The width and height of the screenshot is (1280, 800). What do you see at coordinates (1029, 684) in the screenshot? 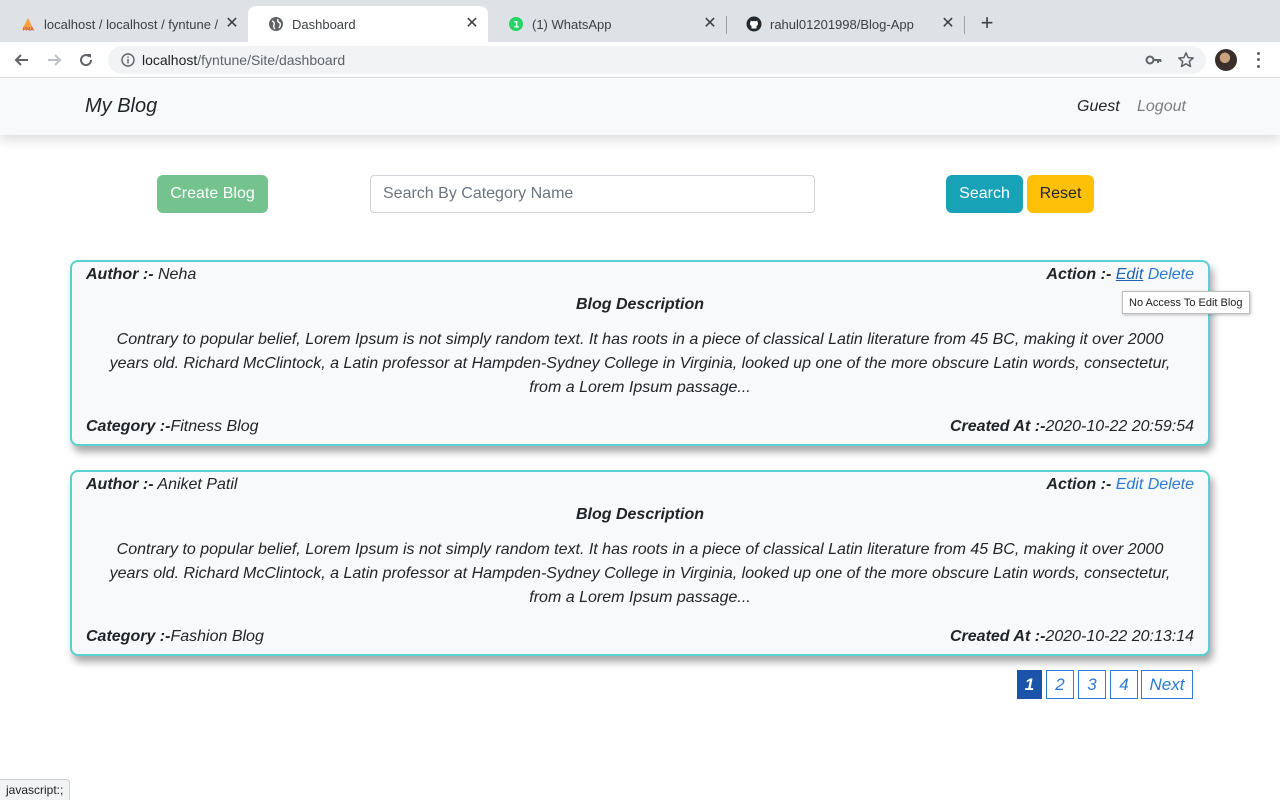
I see `page-link-1: 1` at bounding box center [1029, 684].